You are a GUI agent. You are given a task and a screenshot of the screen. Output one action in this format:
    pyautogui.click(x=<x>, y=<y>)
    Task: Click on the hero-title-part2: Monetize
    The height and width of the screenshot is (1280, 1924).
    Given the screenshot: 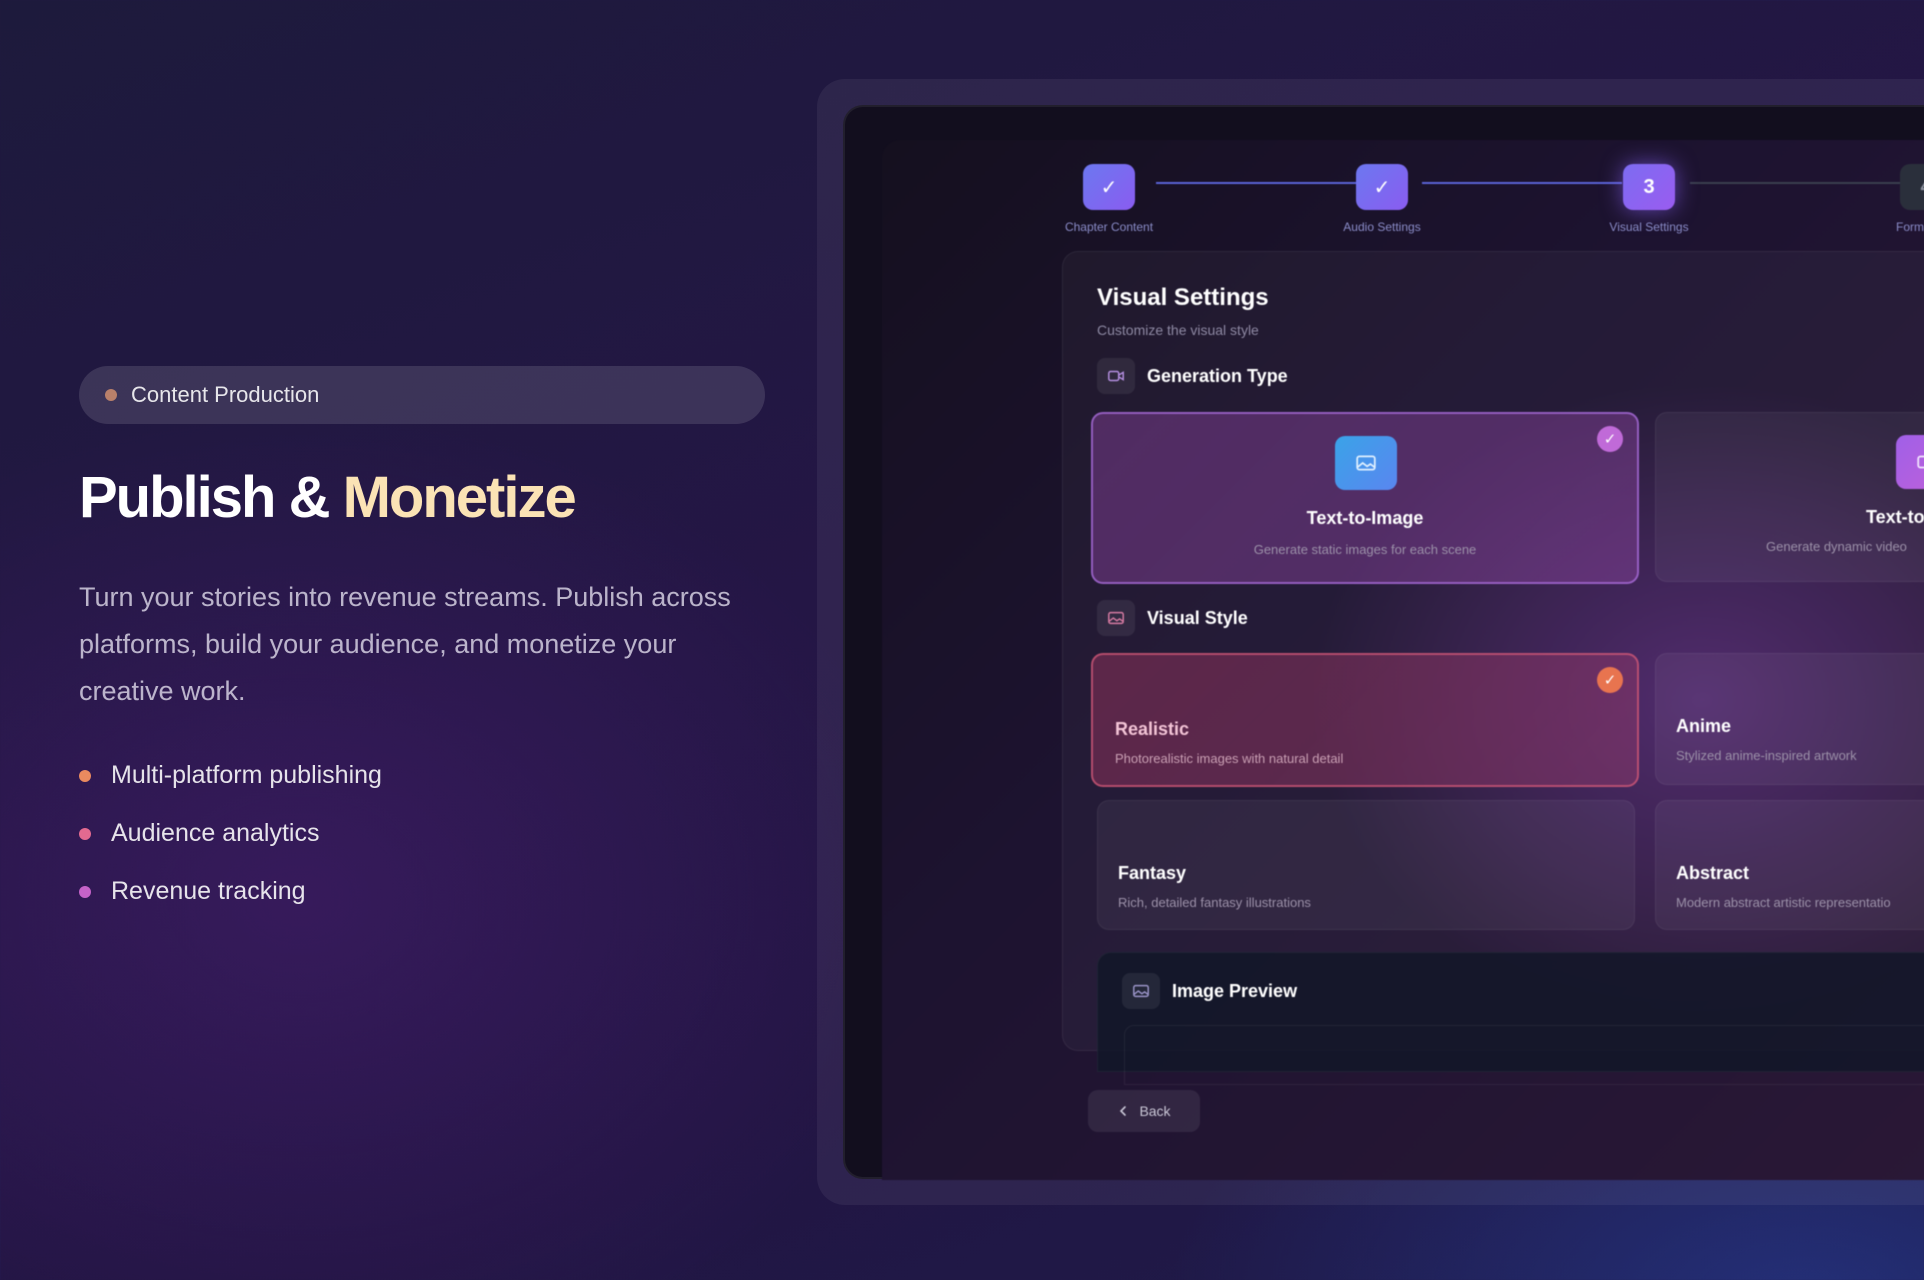 What is the action you would take?
    pyautogui.click(x=459, y=497)
    